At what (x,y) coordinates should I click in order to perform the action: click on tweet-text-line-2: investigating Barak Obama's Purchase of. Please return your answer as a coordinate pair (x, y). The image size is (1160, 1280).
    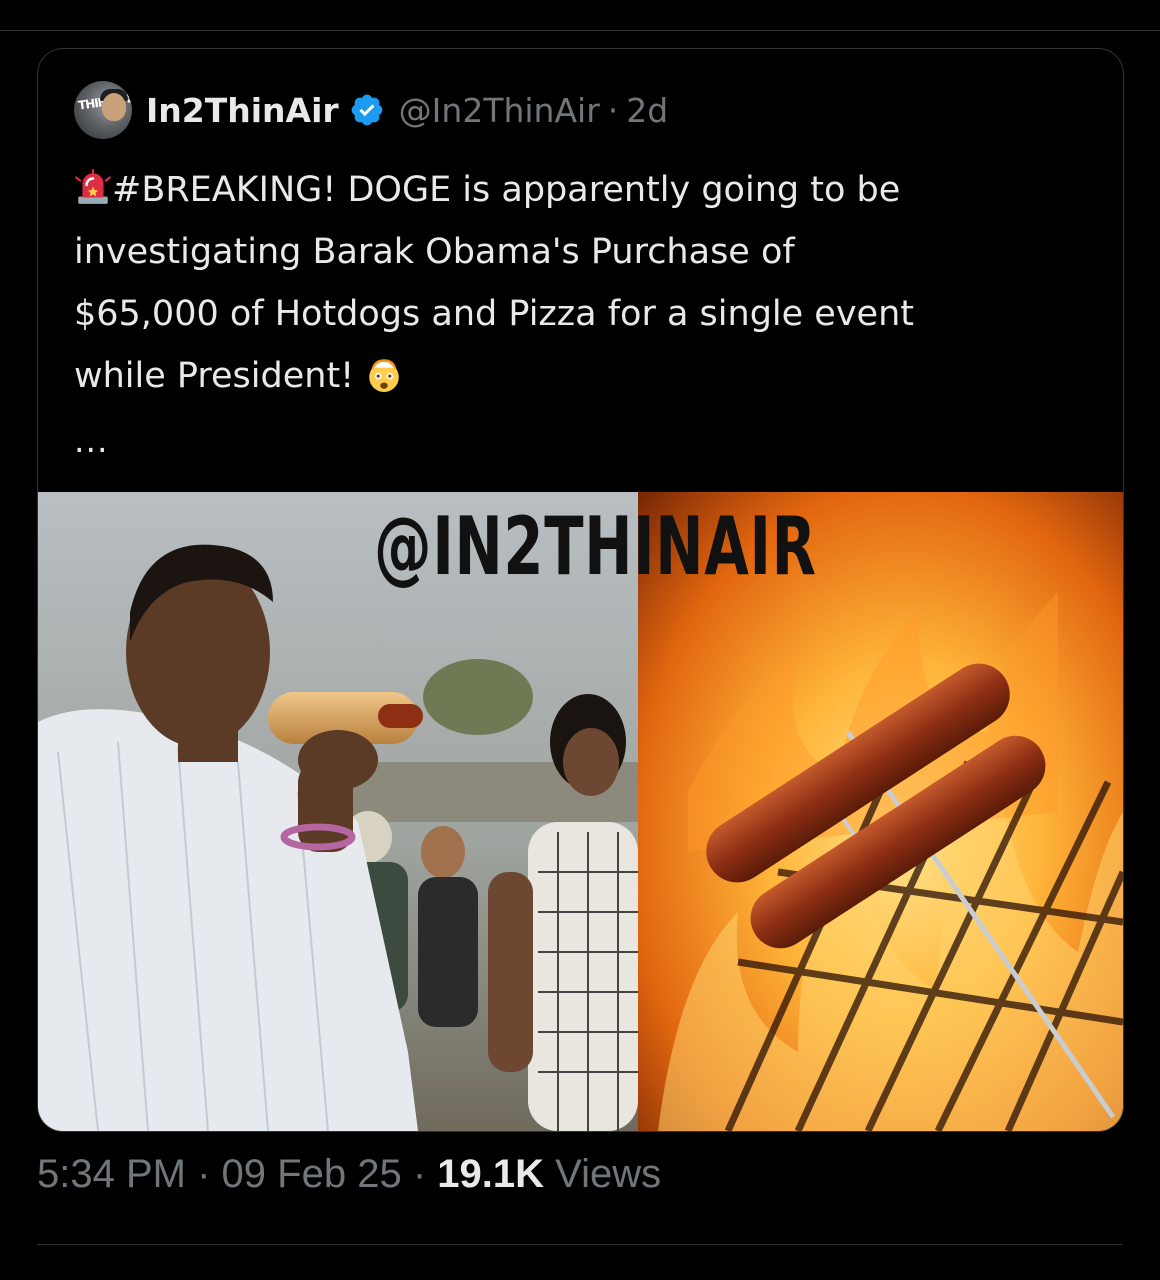
    Looking at the image, I should click on (434, 252).